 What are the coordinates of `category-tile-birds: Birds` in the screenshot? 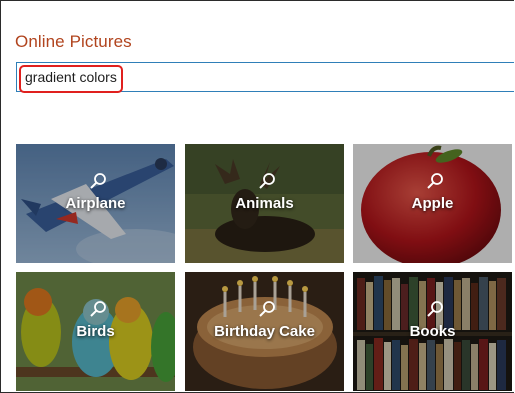 It's located at (95, 331).